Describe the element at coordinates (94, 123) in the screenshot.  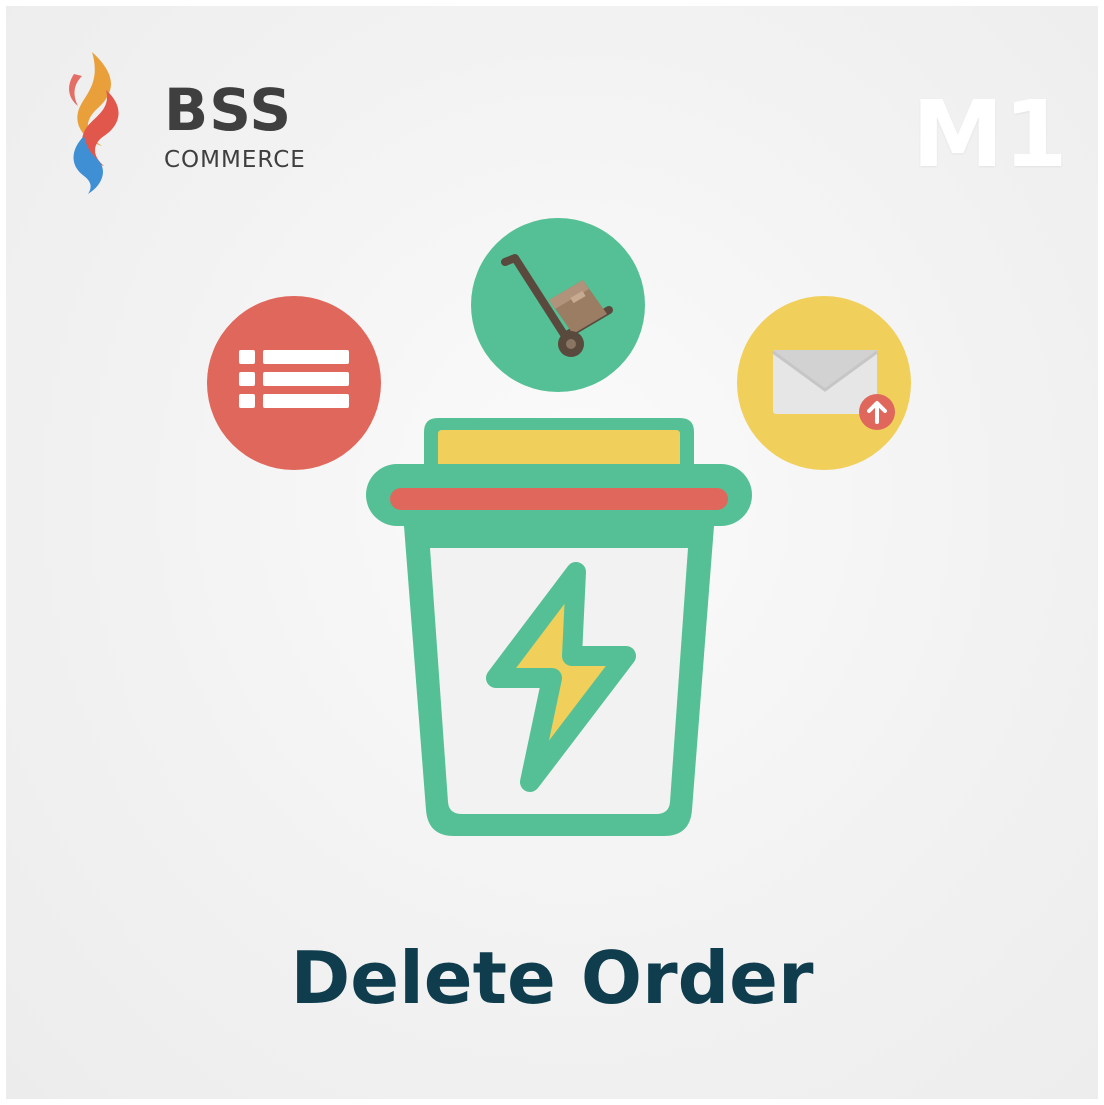
I see `flame-logo-icon` at that location.